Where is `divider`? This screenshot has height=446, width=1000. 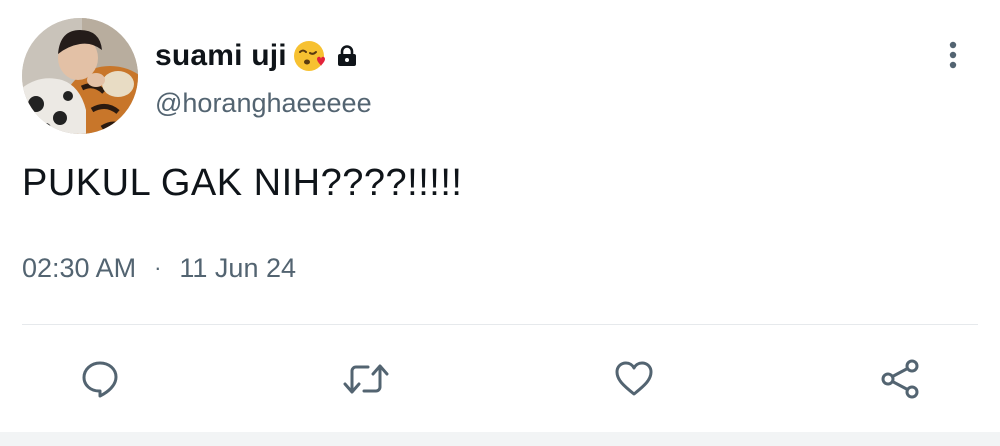
divider is located at coordinates (500, 324).